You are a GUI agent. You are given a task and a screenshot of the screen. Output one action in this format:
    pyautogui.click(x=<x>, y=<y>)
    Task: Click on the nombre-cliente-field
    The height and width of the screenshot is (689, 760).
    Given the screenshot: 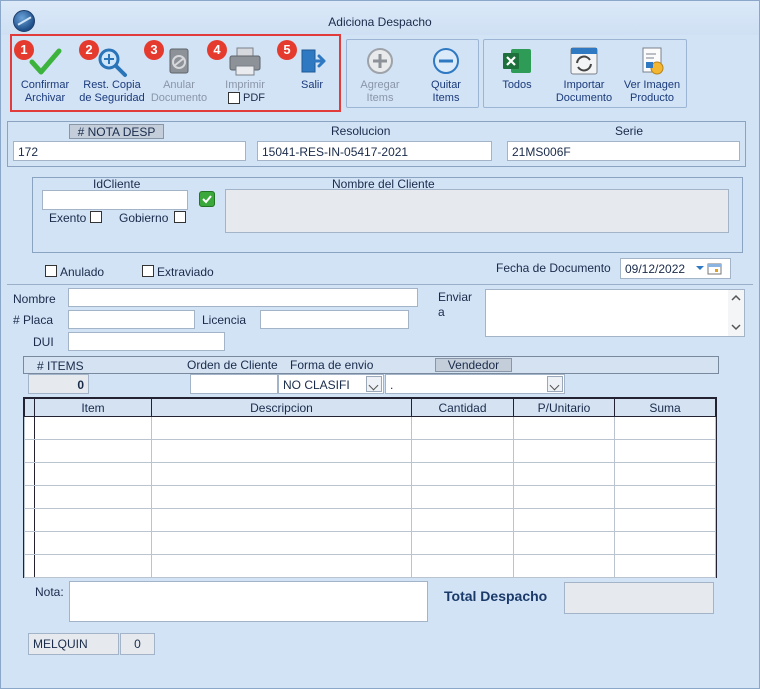 What is the action you would take?
    pyautogui.click(x=477, y=211)
    